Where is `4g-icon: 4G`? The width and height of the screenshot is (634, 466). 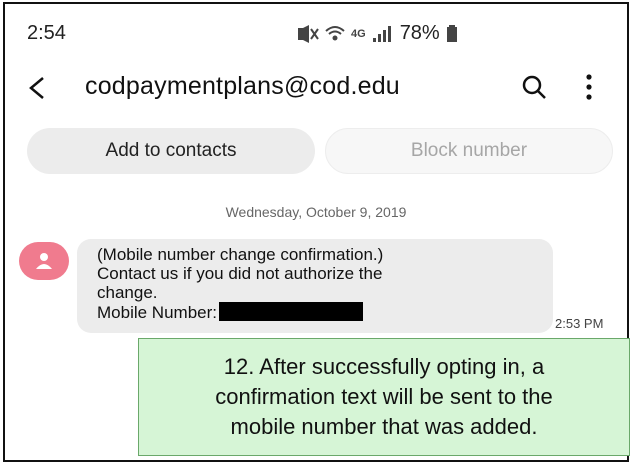 4g-icon: 4G is located at coordinates (358, 34).